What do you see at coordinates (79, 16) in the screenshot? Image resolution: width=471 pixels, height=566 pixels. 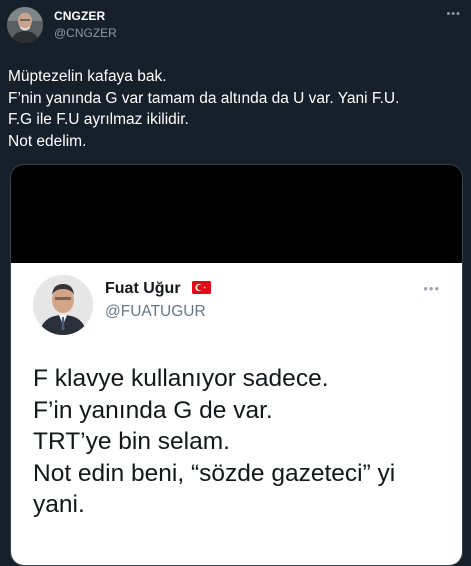 I see `author-name: CNGZER` at bounding box center [79, 16].